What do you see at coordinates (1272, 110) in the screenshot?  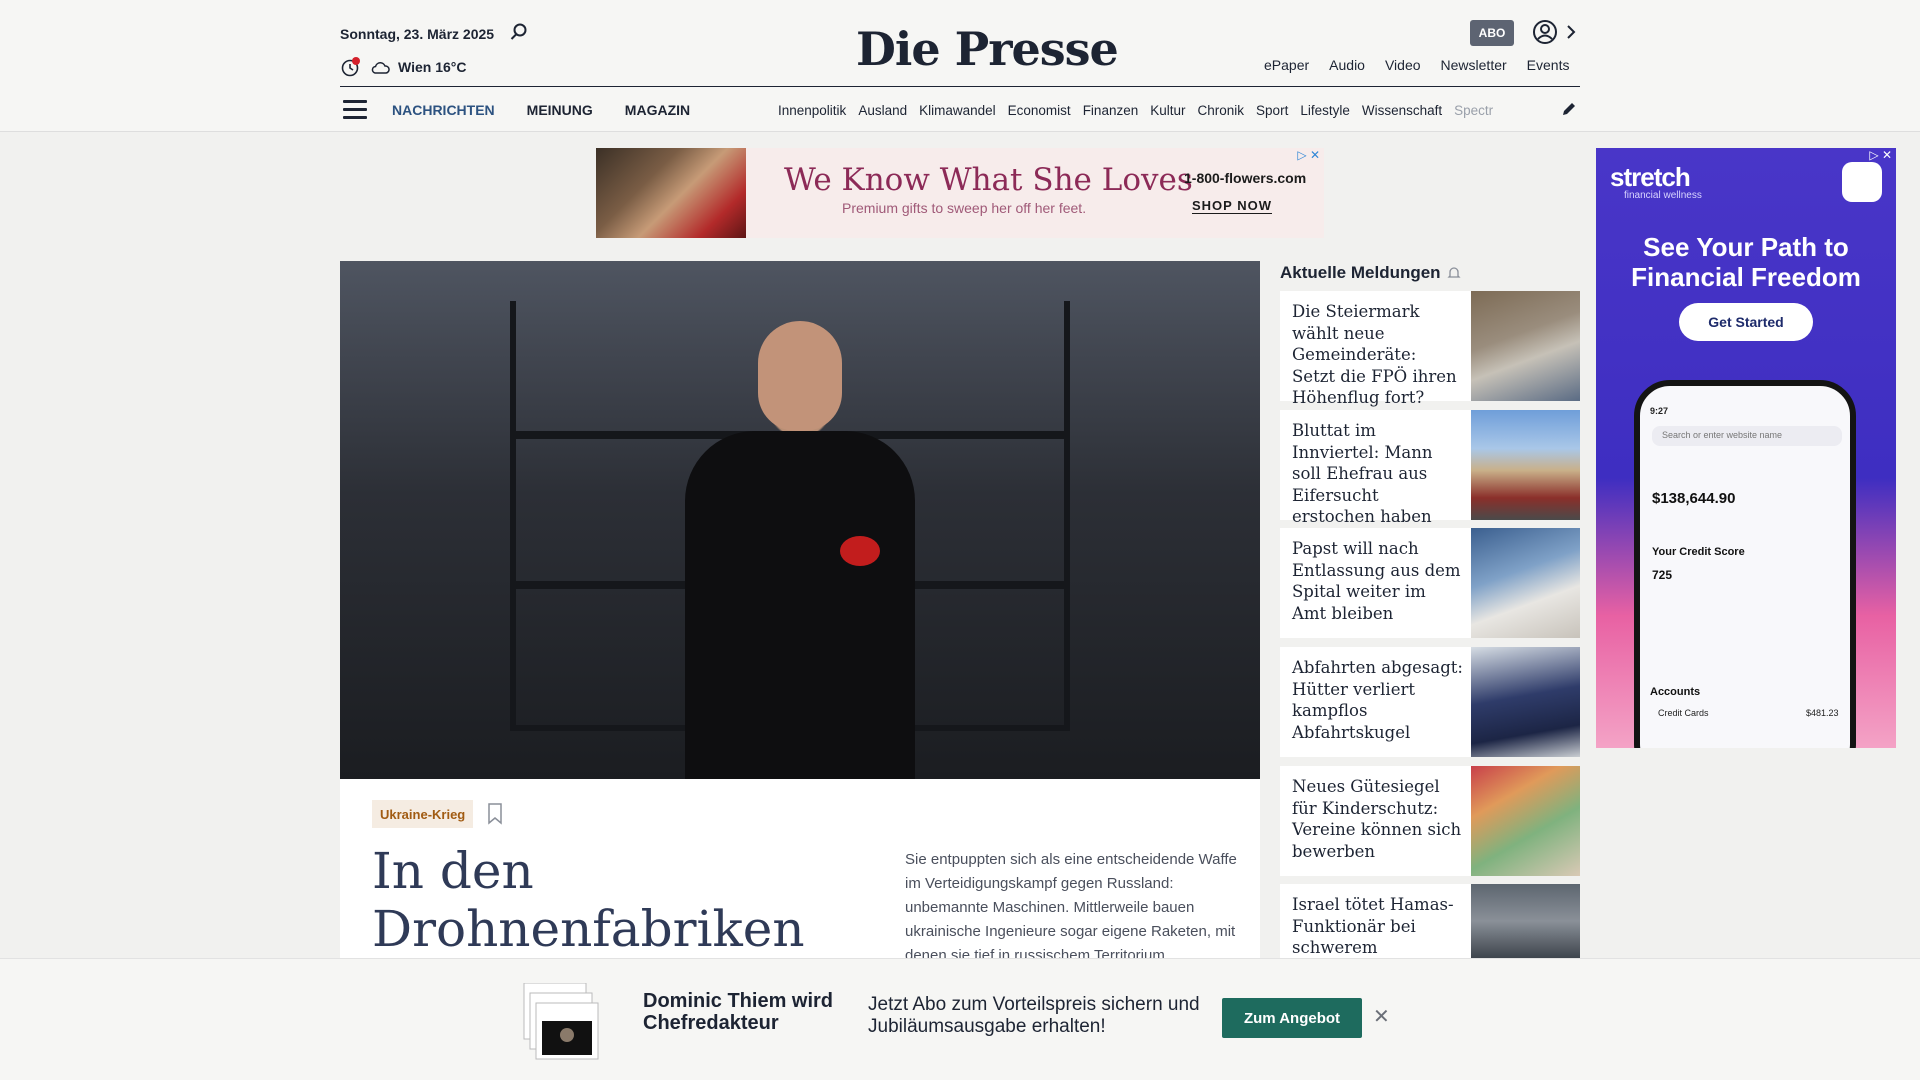 I see `subnav-sport: Sport` at bounding box center [1272, 110].